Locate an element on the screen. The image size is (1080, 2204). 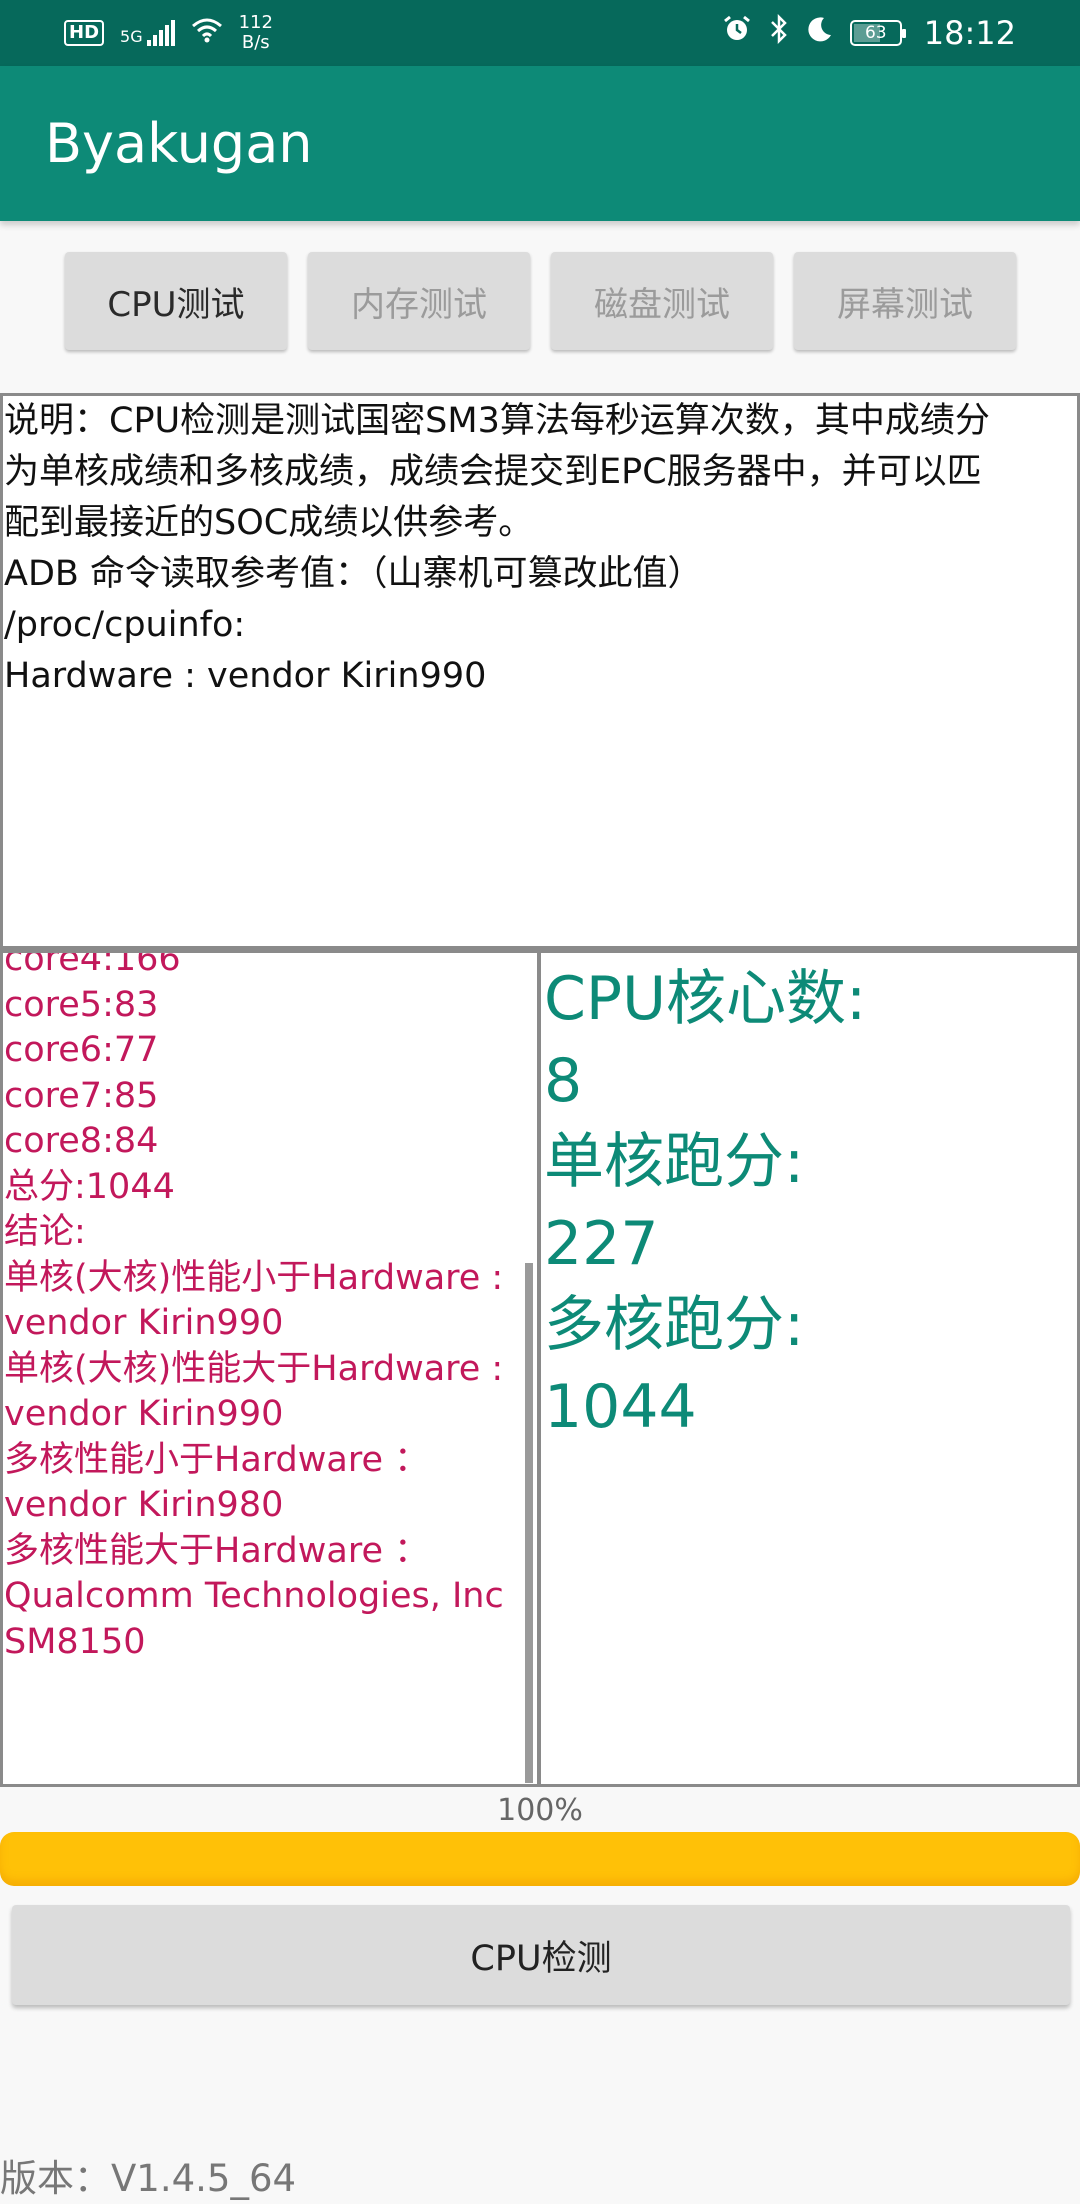
cores-label: CPU核心数: is located at coordinates (705, 999).